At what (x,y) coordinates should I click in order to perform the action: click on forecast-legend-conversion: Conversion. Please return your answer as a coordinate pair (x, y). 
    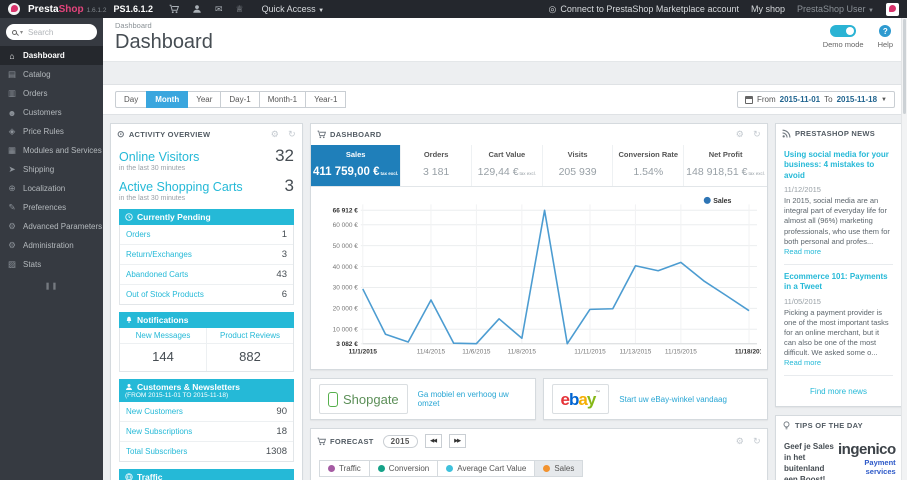
    Looking at the image, I should click on (403, 468).